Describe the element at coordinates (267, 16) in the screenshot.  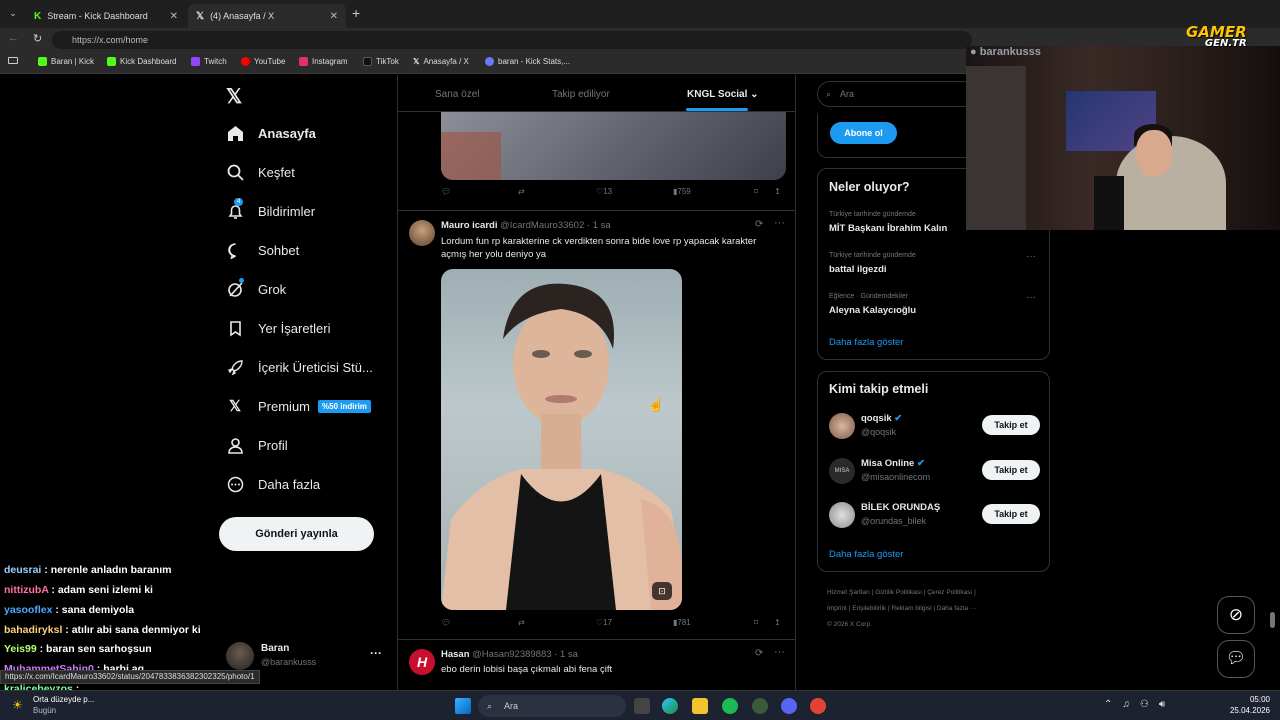
I see `tab-x-home: 𝕏 (4) Anasayfa / X ✕` at that location.